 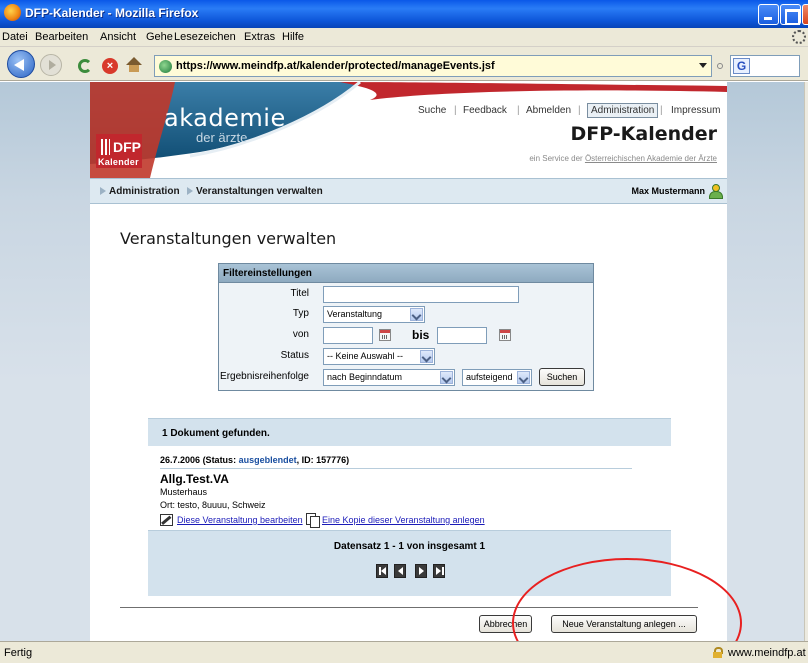 I want to click on menu-extras: Extras, so click(x=259, y=37).